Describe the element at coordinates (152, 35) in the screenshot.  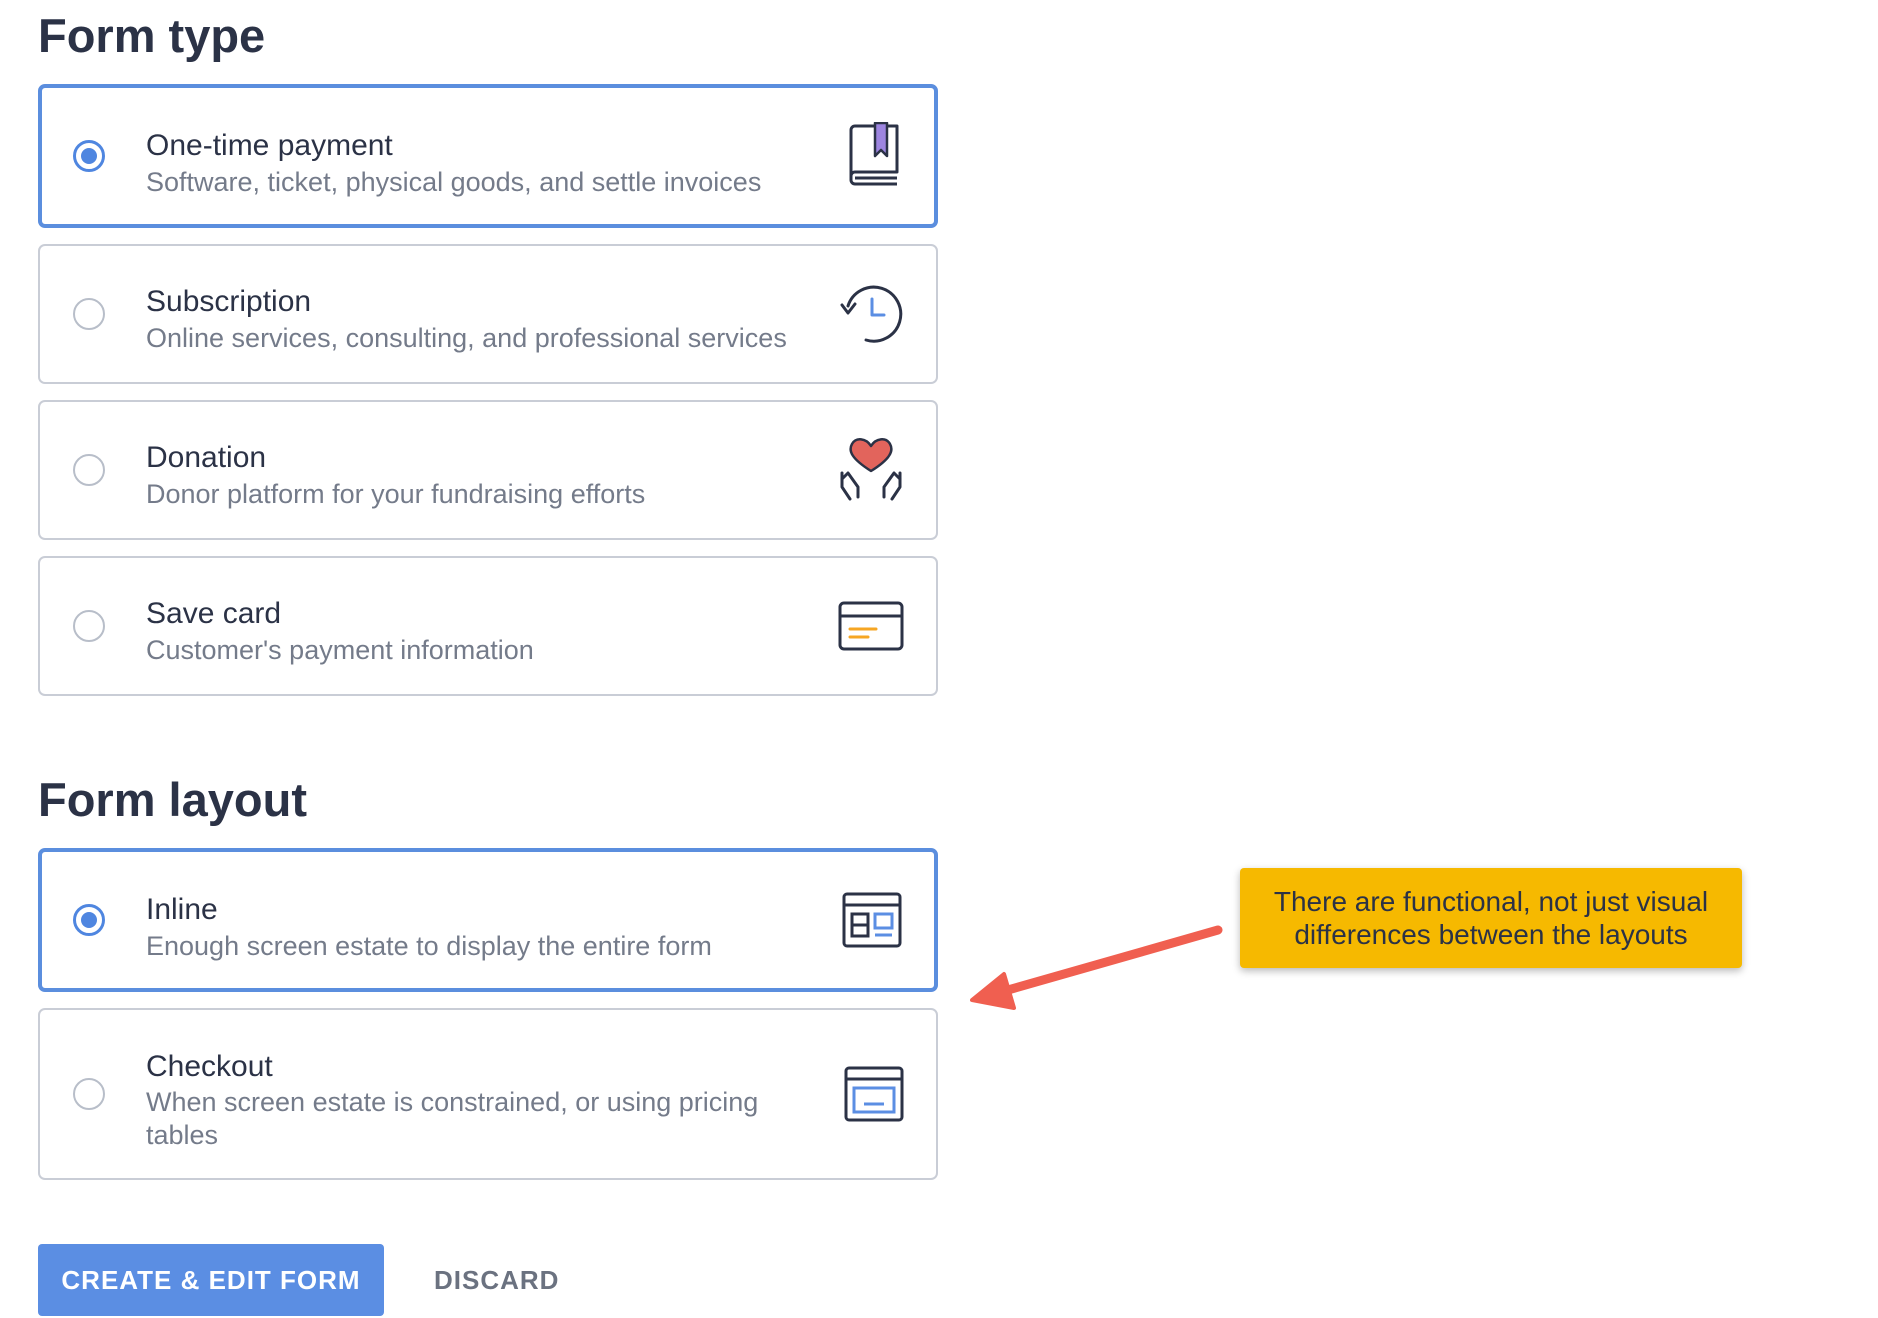
I see `form-type-heading: Form type` at that location.